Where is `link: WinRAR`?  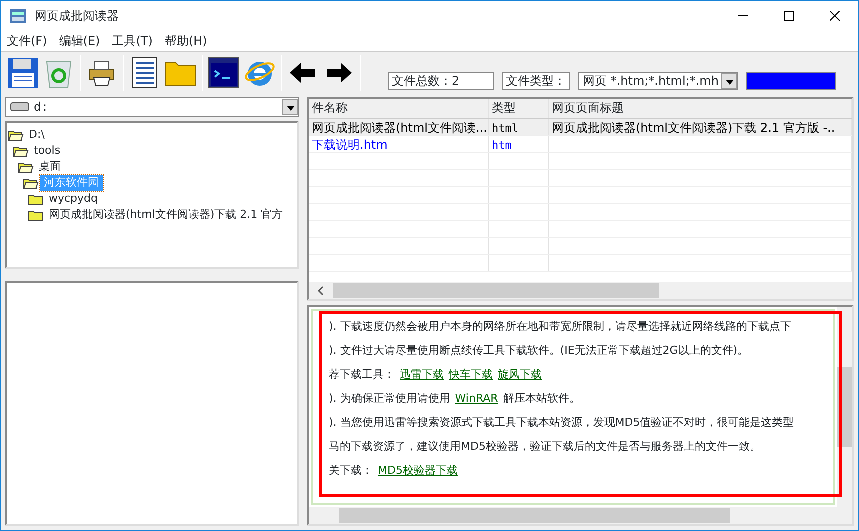 link: WinRAR is located at coordinates (476, 399).